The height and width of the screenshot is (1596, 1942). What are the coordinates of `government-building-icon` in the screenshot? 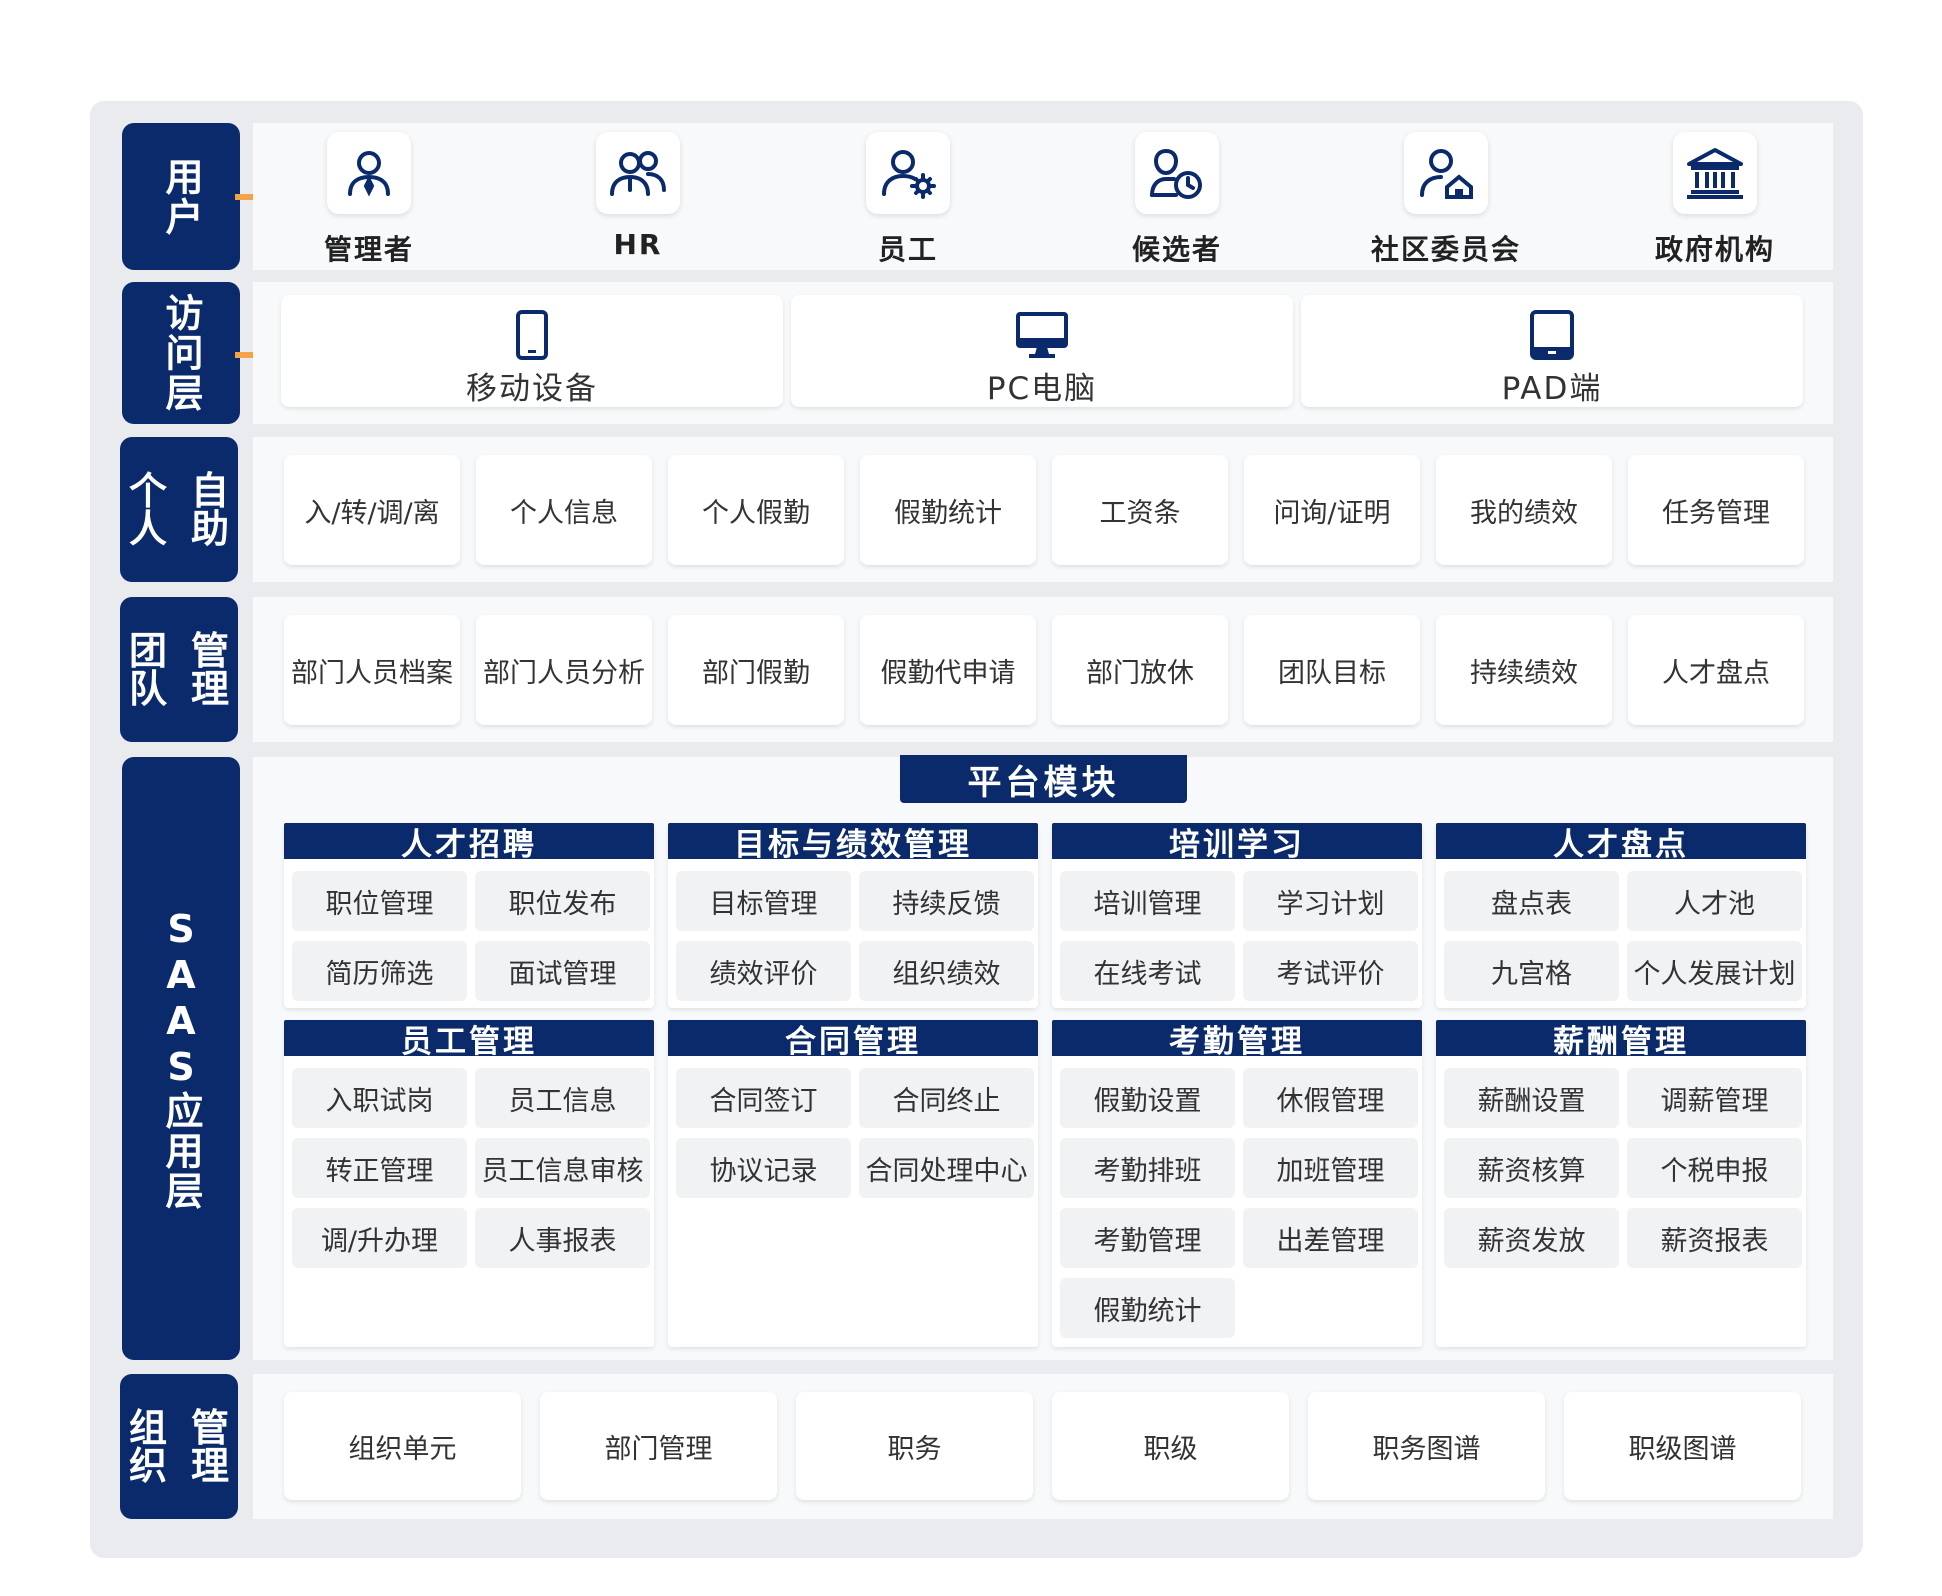 It's located at (1715, 173).